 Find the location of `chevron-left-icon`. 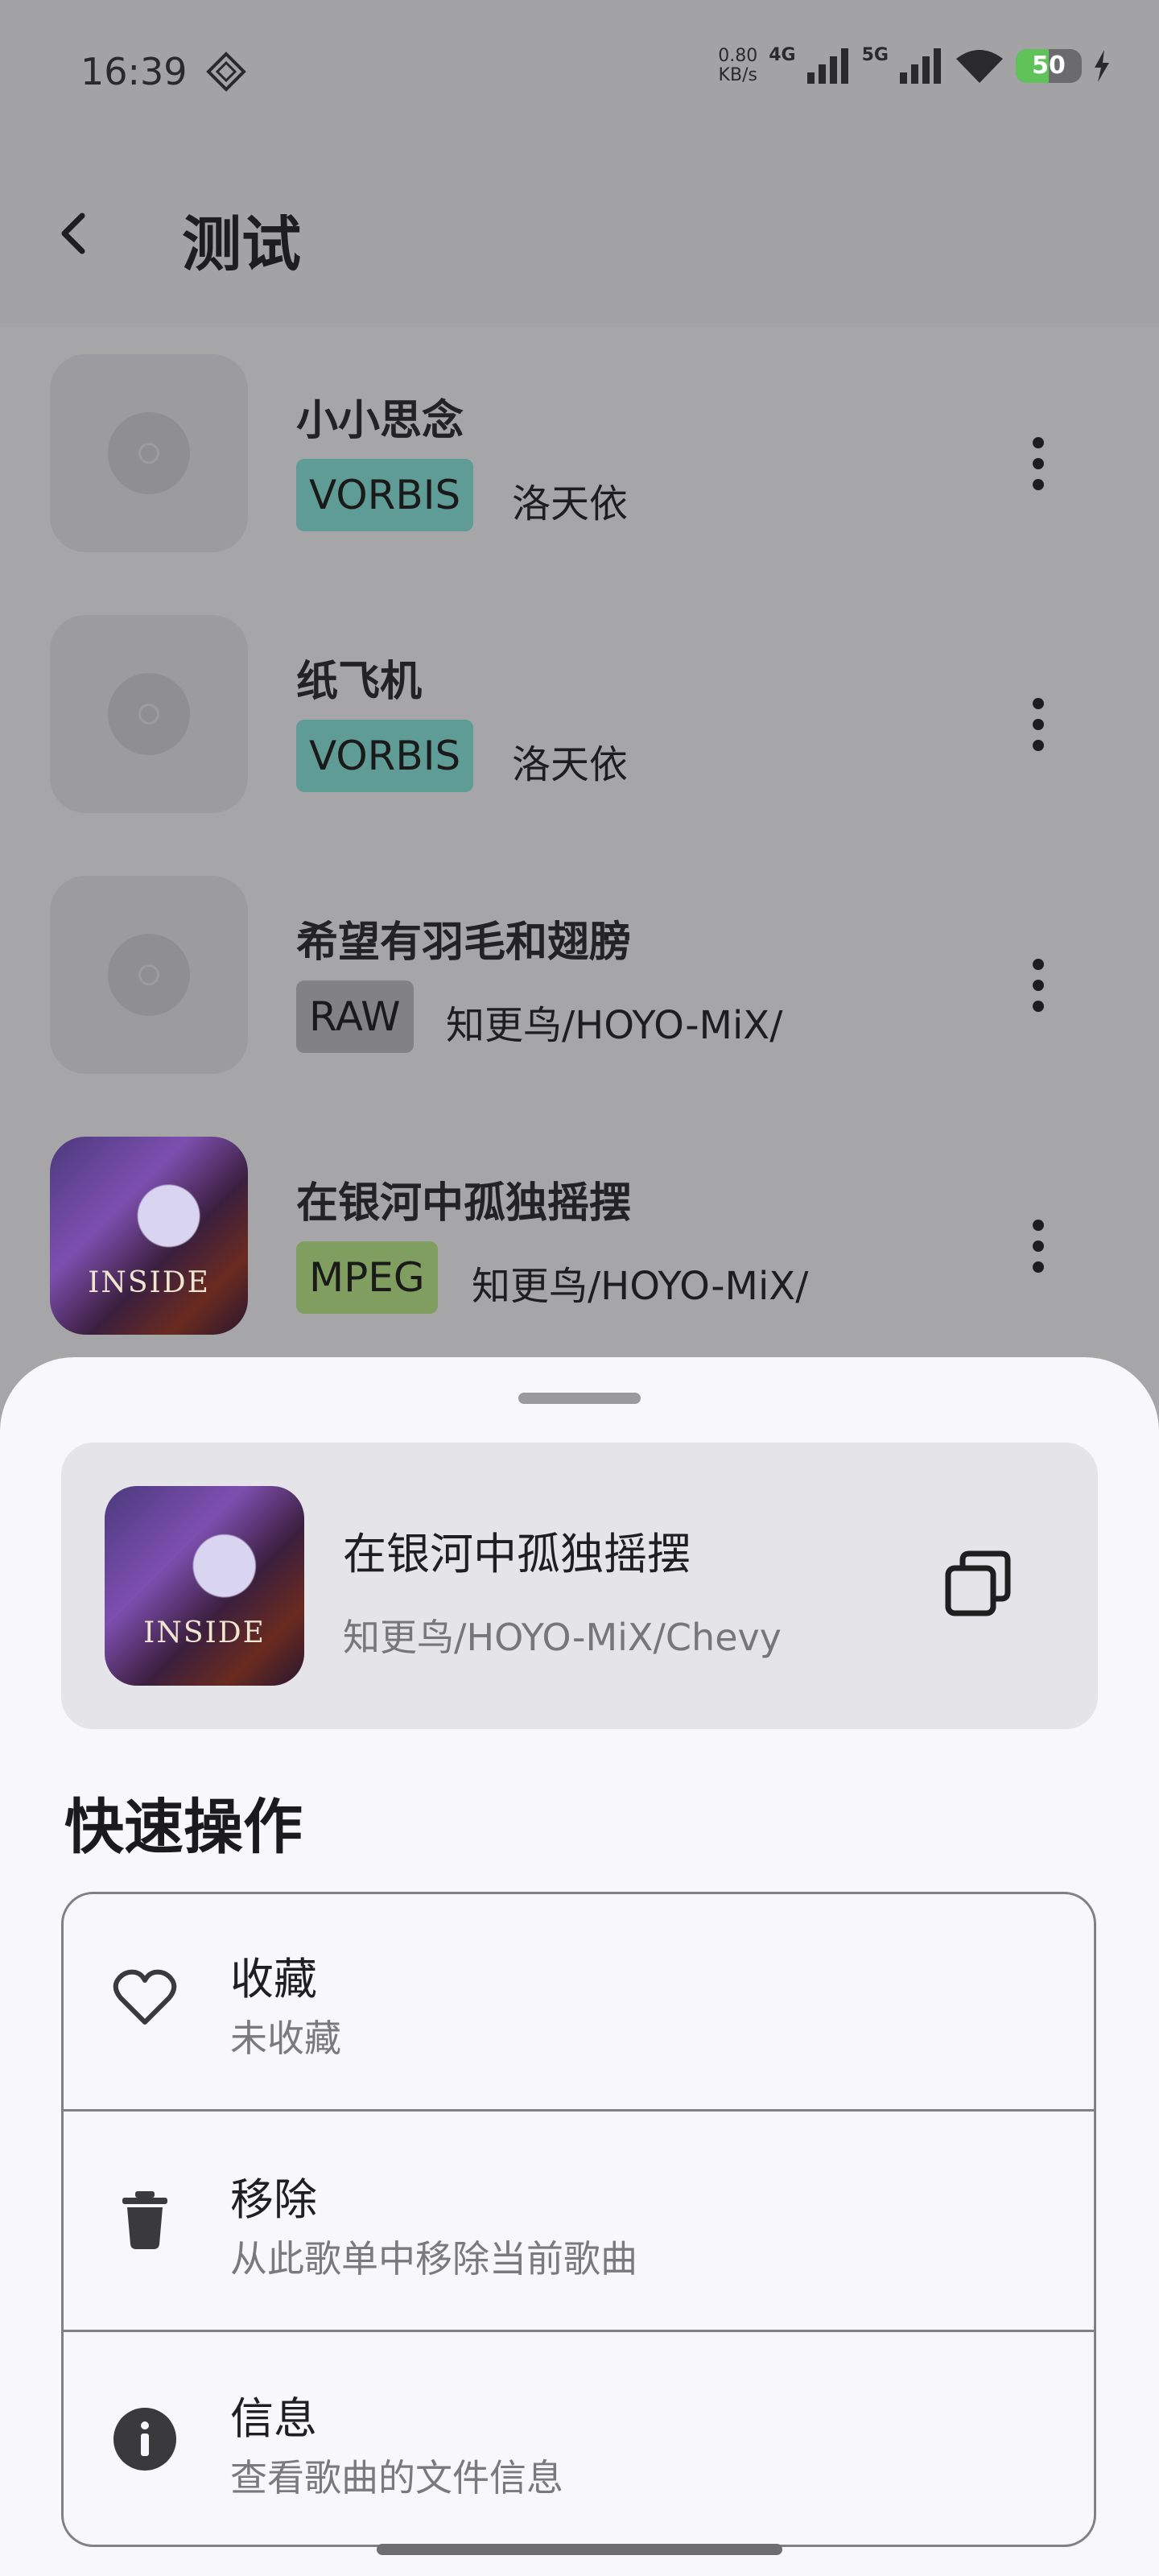

chevron-left-icon is located at coordinates (73, 233).